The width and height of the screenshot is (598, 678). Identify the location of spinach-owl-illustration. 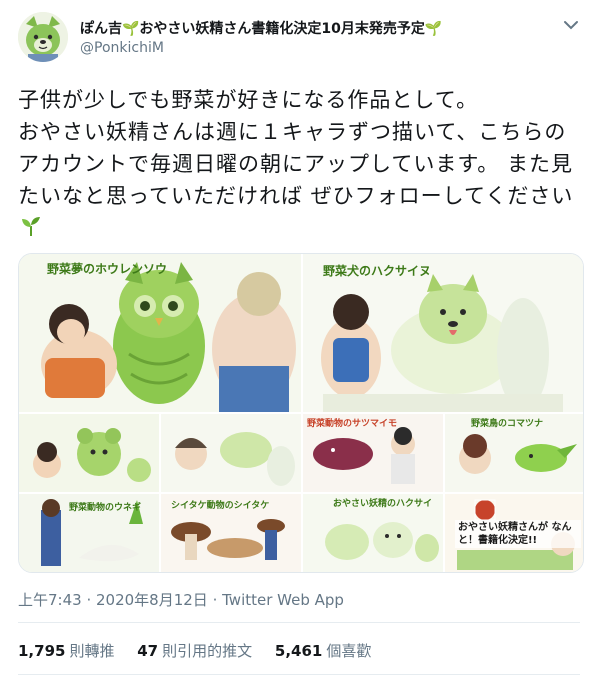
(160, 333).